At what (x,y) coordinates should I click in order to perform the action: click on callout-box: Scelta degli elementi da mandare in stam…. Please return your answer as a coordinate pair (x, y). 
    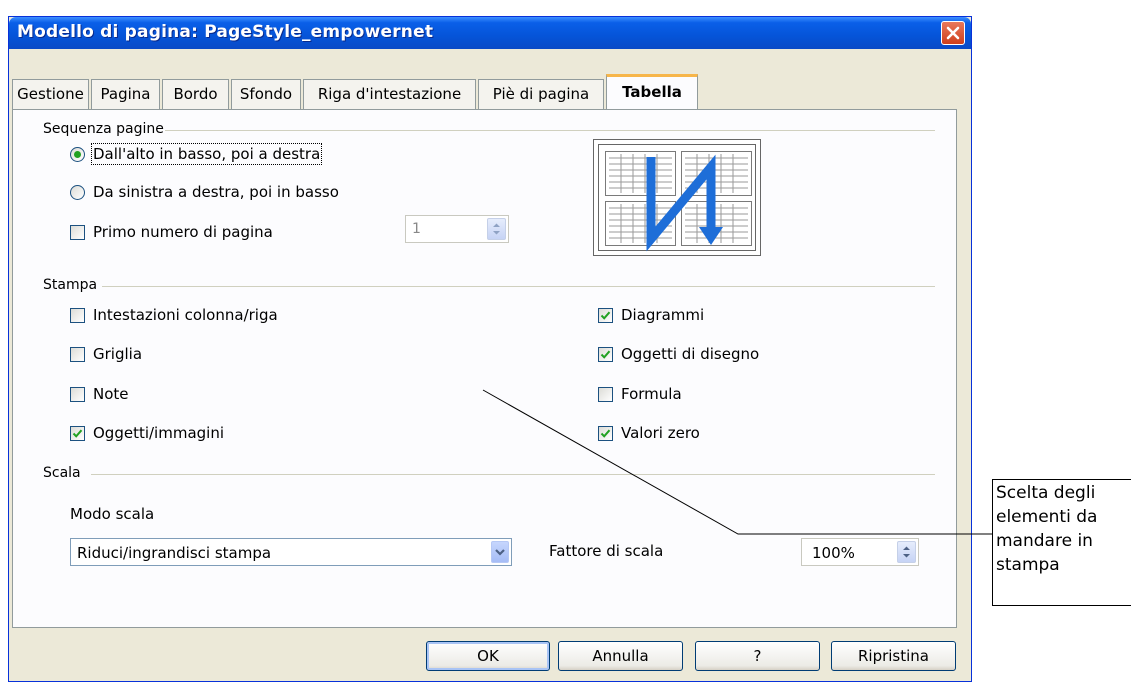
    Looking at the image, I should click on (1061, 542).